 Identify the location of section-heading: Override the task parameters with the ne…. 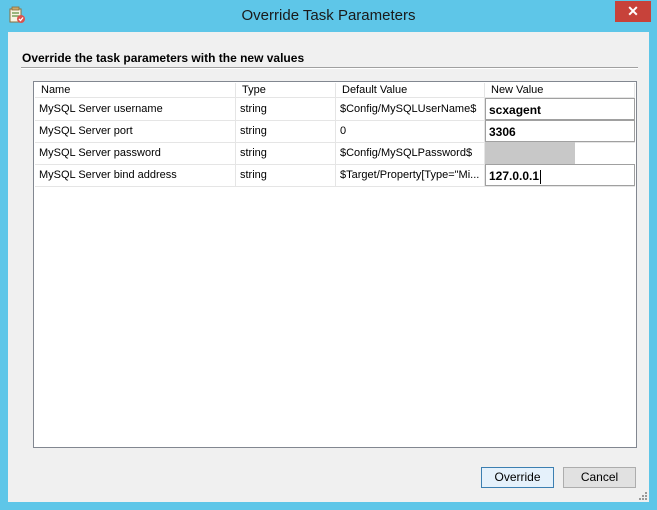
(163, 58).